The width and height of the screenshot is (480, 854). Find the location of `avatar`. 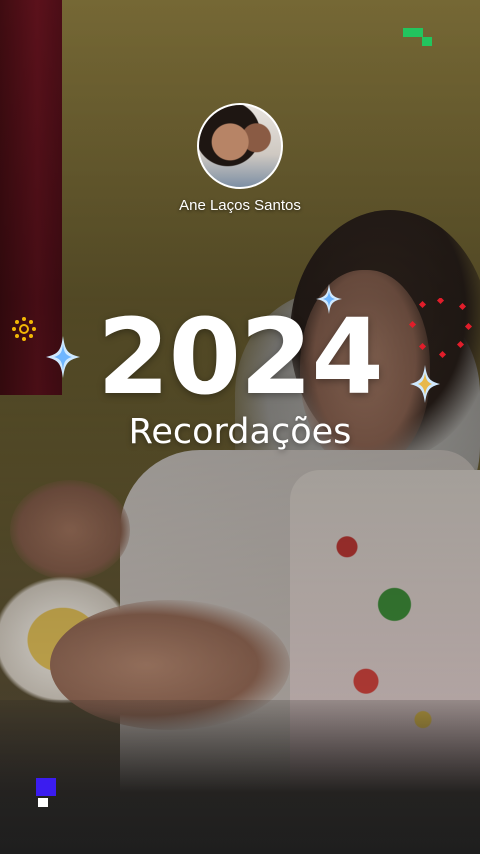

avatar is located at coordinates (240, 146).